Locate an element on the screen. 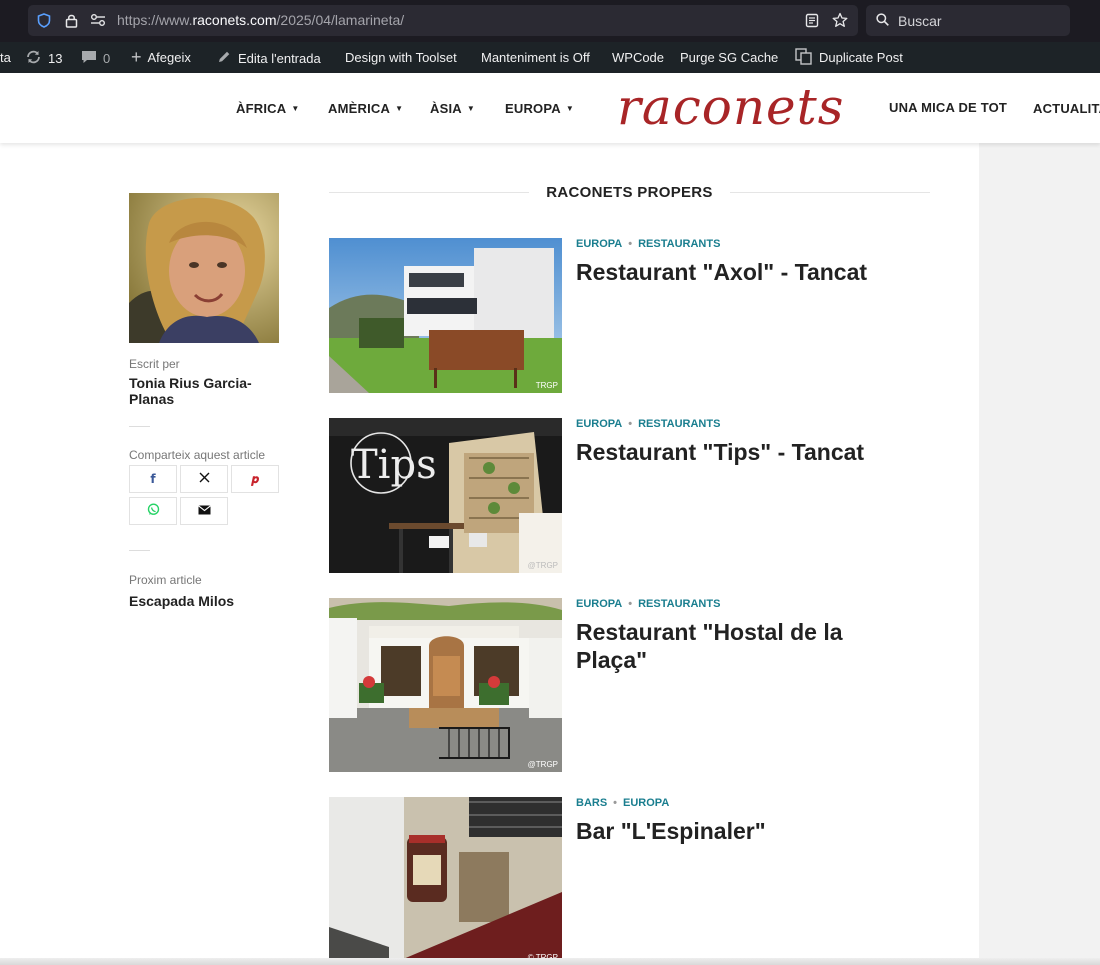  page-bottom-edge is located at coordinates (550, 961).